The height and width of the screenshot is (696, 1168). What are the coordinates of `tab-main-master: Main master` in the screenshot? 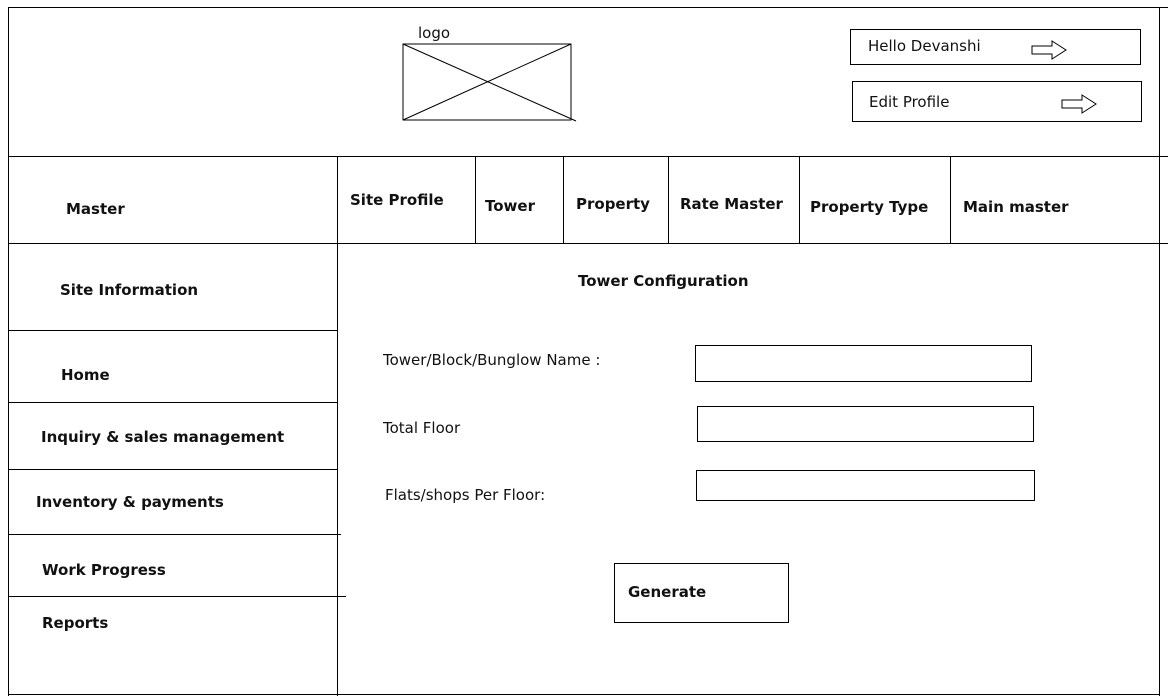 It's located at (1016, 207).